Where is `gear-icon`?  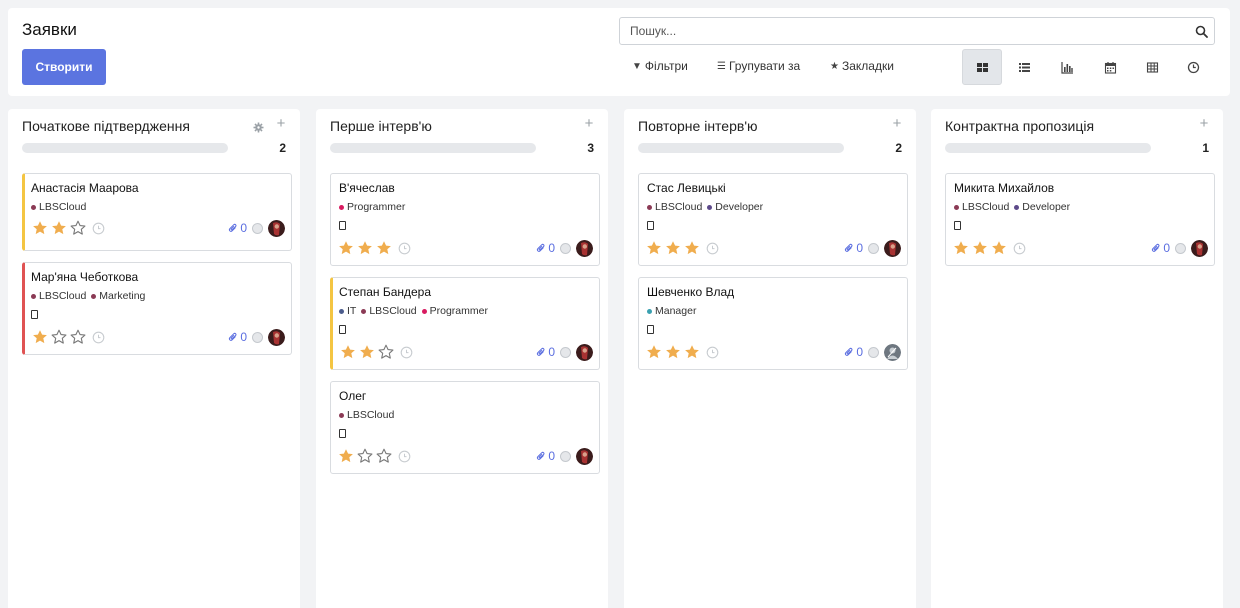 gear-icon is located at coordinates (258, 126).